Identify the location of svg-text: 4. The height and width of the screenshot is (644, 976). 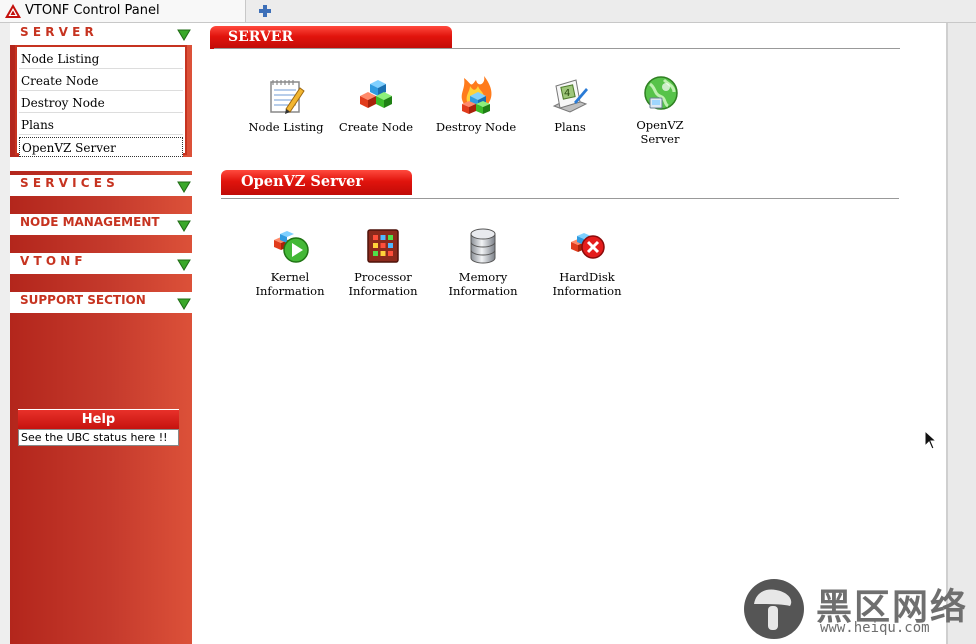
(567, 93).